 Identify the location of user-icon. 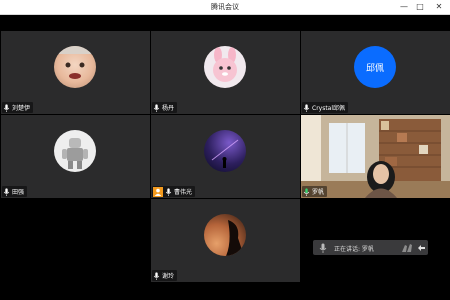
(158, 192).